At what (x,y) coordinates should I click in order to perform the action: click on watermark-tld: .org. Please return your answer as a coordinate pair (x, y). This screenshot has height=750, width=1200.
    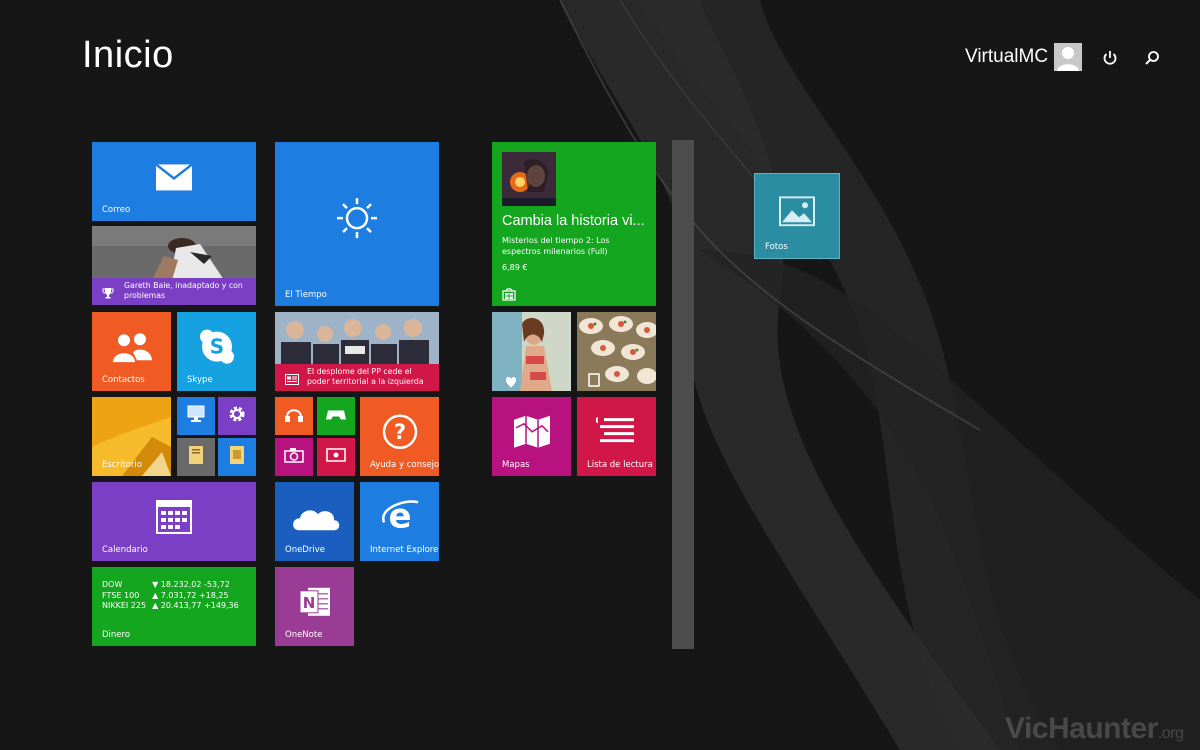
    Looking at the image, I should click on (1170, 733).